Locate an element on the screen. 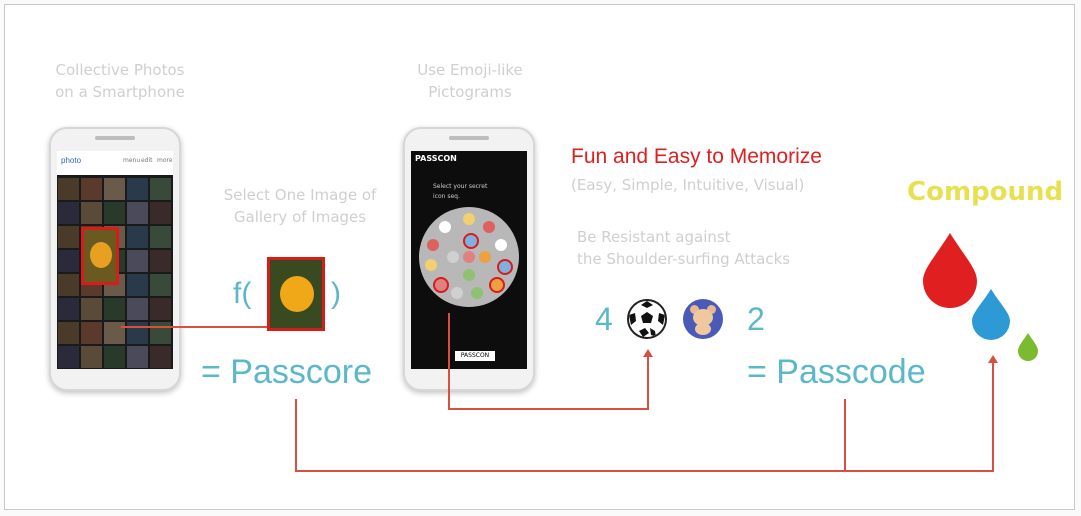 The image size is (1081, 516). red-drop-icon is located at coordinates (950, 270).